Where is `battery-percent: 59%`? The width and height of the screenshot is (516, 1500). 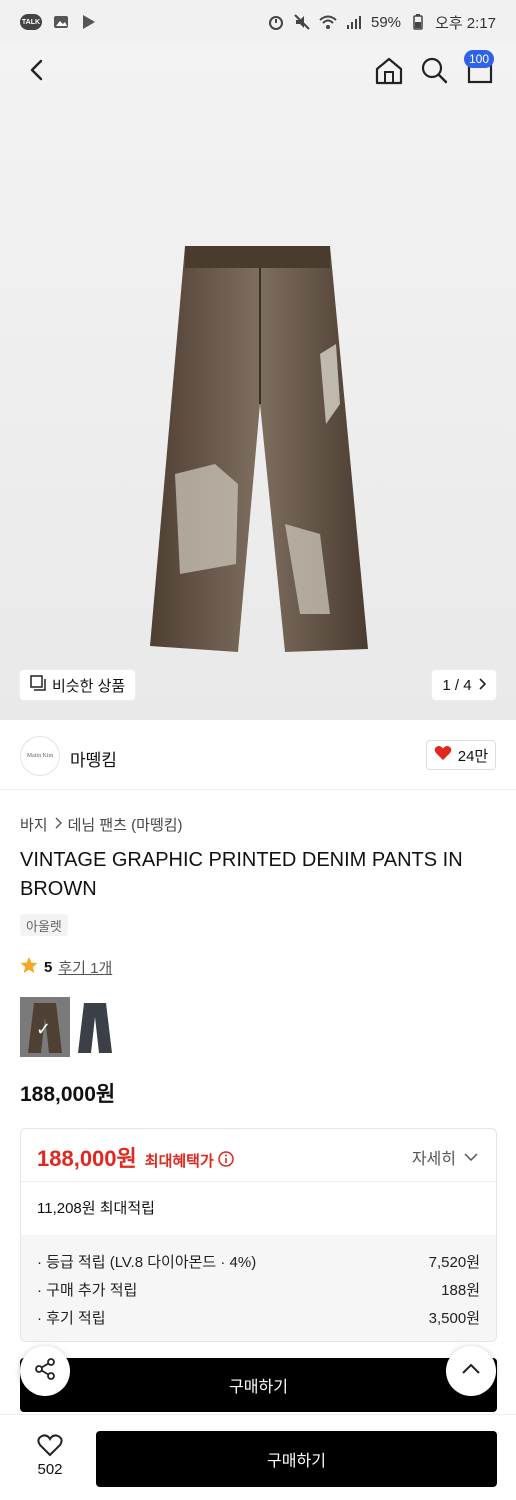 battery-percent: 59% is located at coordinates (386, 22).